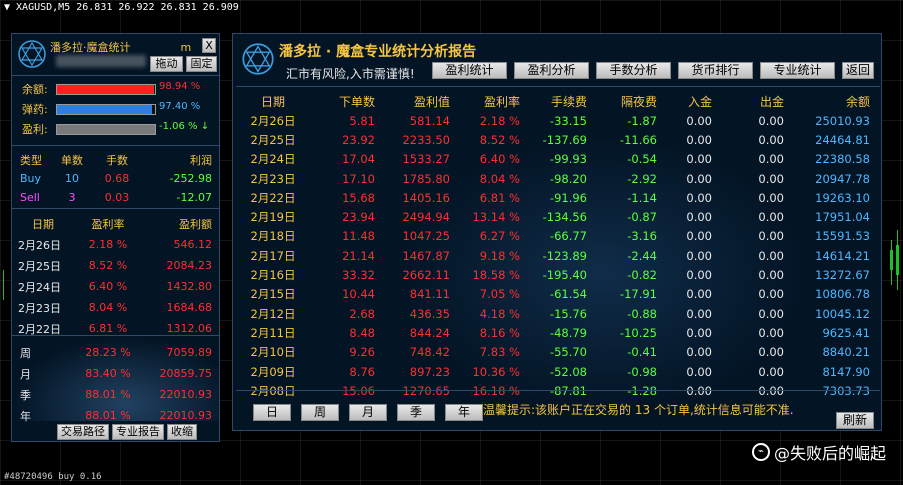 The width and height of the screenshot is (903, 485). I want to click on position-count: 3, so click(72, 197).